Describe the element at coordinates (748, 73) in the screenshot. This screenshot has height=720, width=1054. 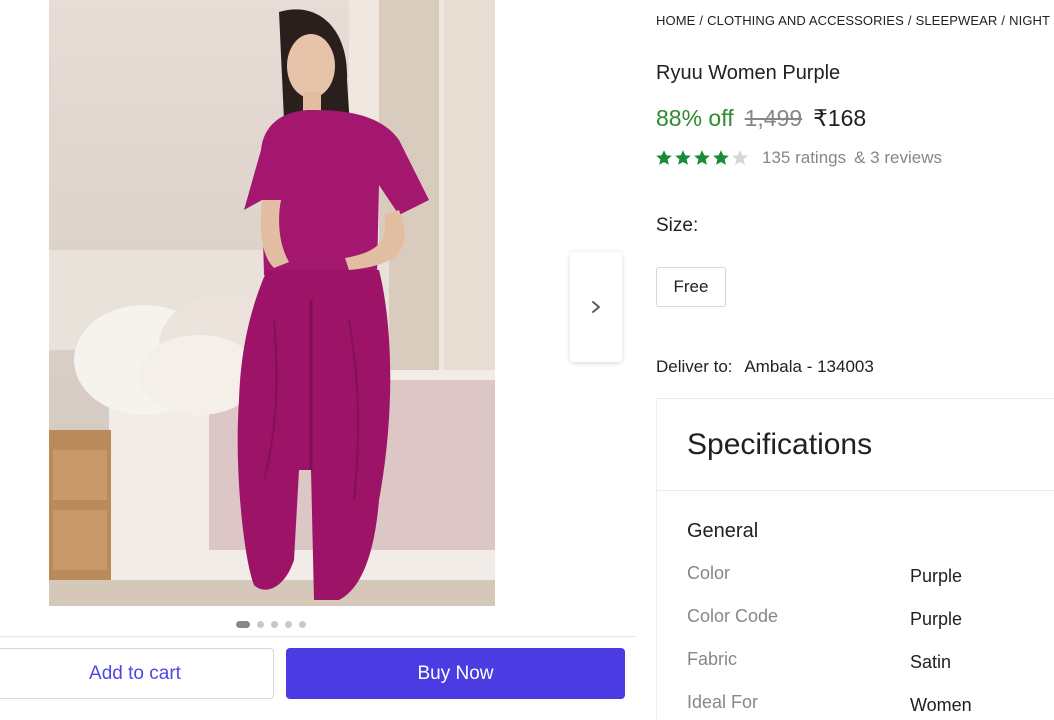
I see `product-title: Ryuu Women Purple` at that location.